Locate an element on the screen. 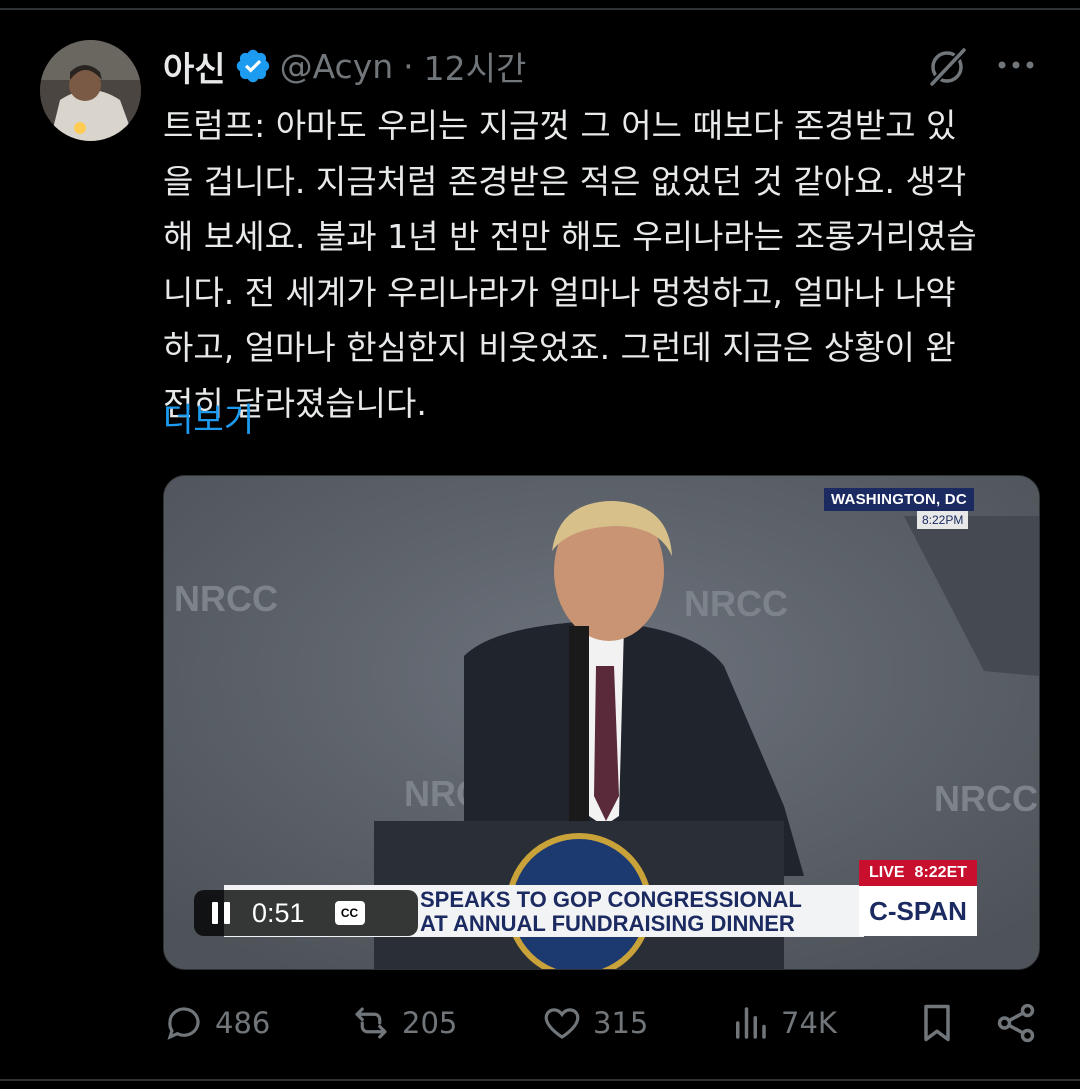  tweet-text-line: 하고, 얼마나 한심한지 비웃었죠. 그런데 지금은 상황이 완 is located at coordinates (559, 347).